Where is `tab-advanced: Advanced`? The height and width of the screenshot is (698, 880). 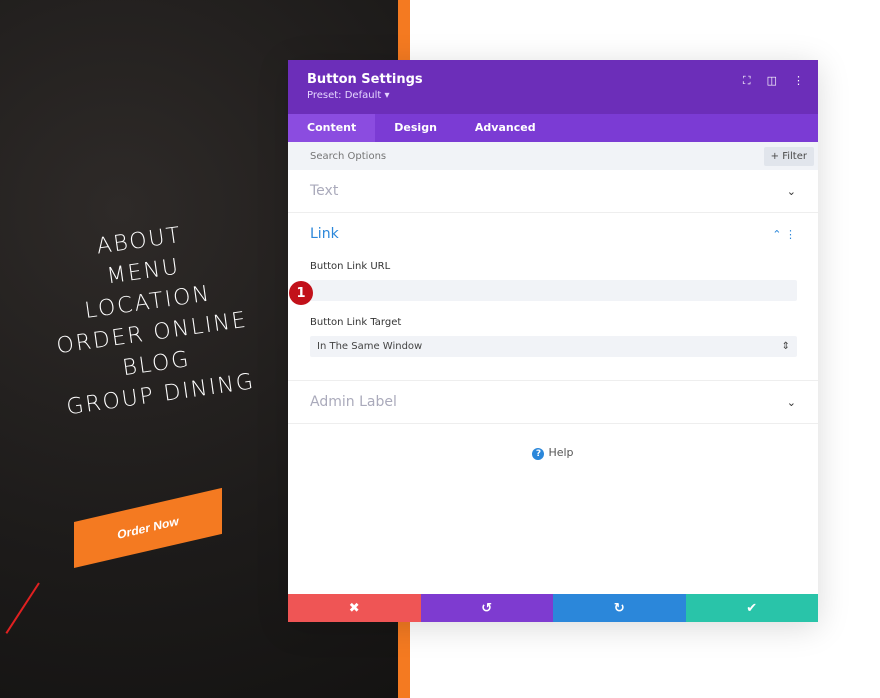
tab-advanced: Advanced is located at coordinates (505, 128).